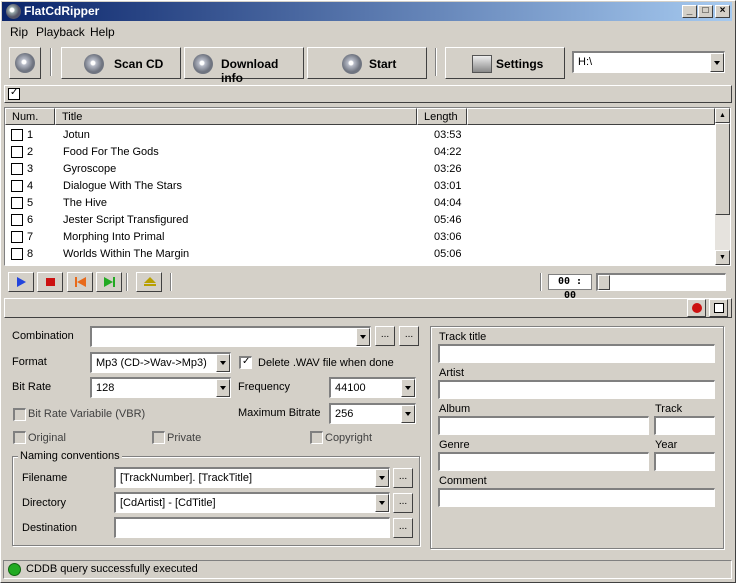 This screenshot has width=736, height=583. What do you see at coordinates (244, 66) in the screenshot?
I see `download-info-button: Download info` at bounding box center [244, 66].